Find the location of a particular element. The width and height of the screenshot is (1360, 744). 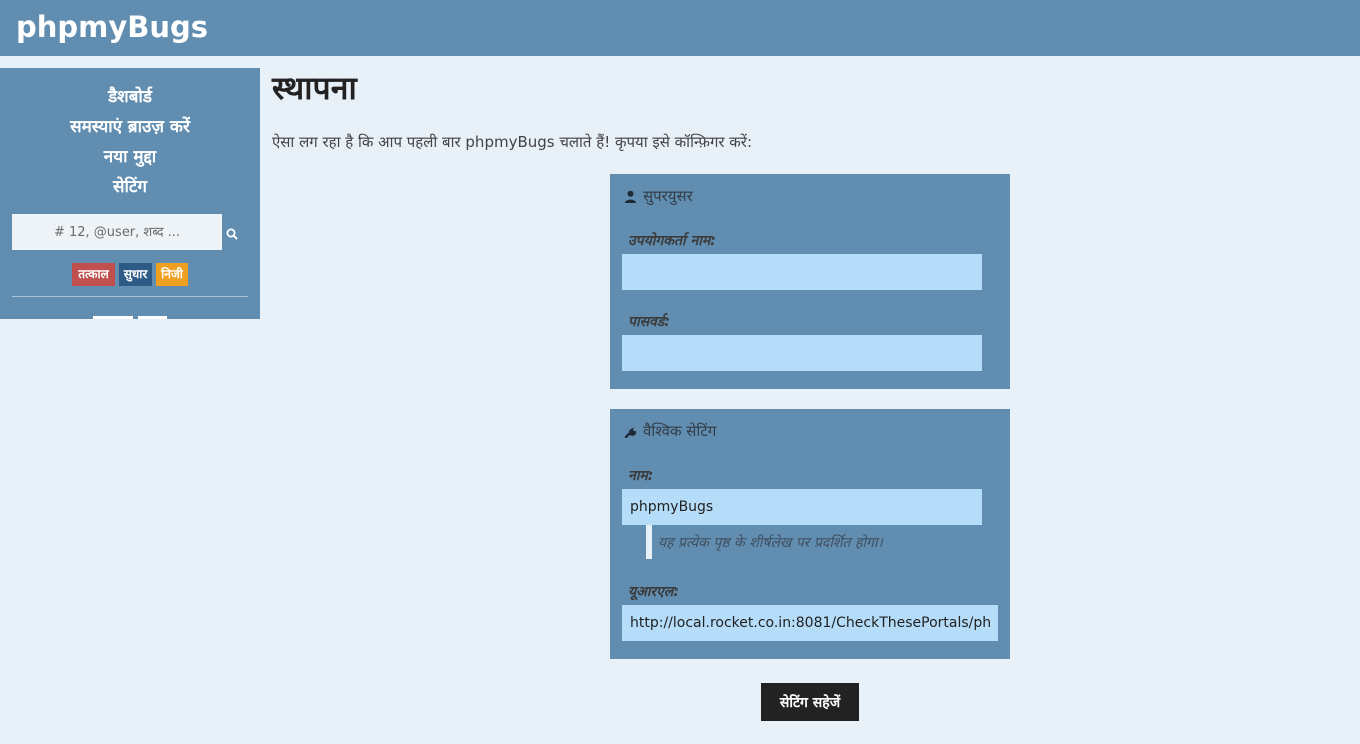

search-input is located at coordinates (117, 232).